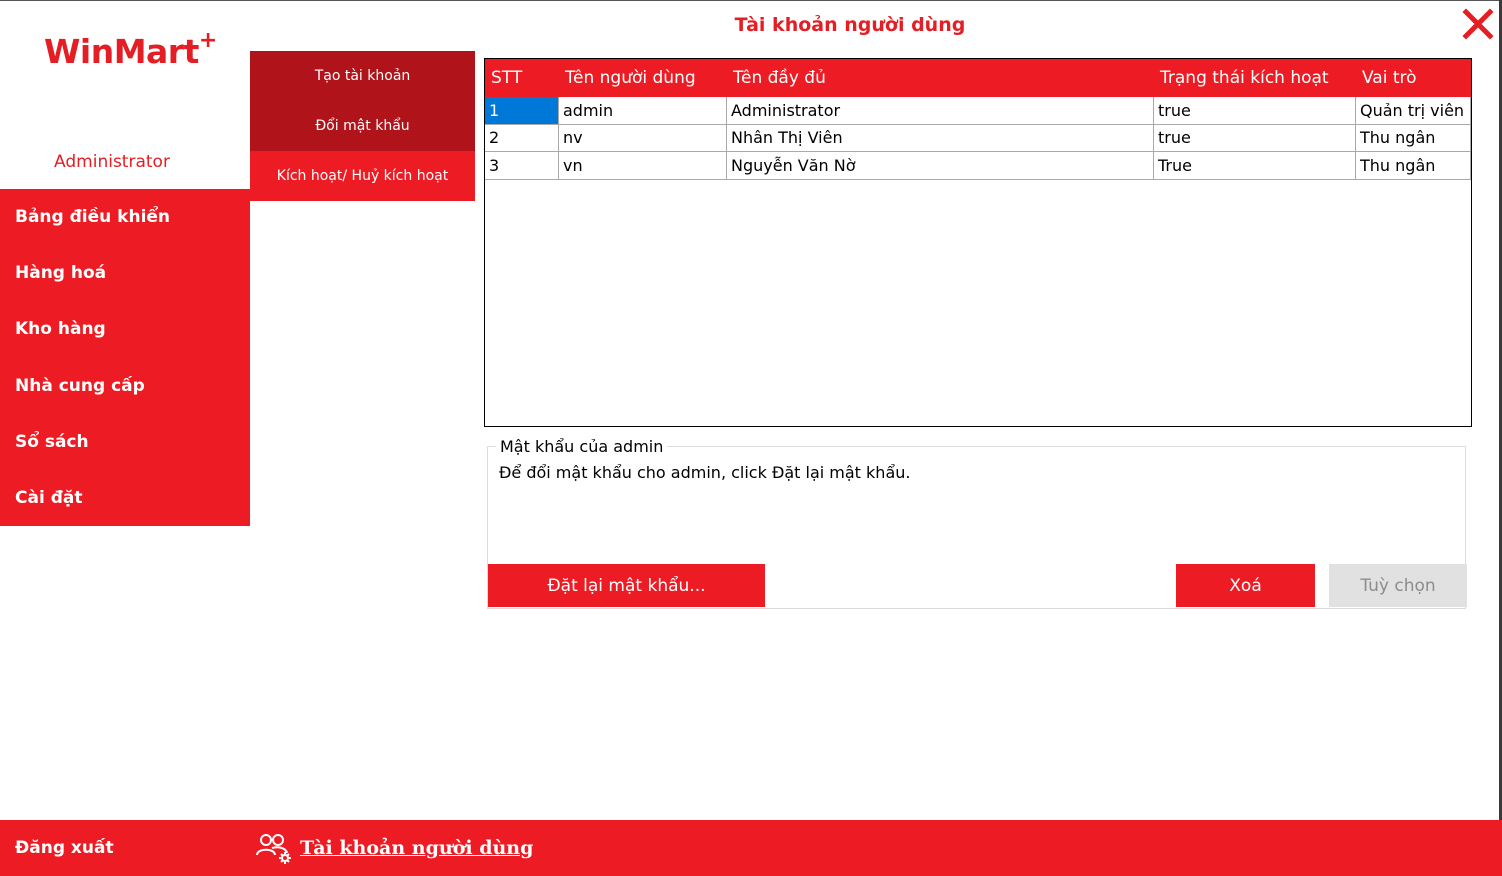 The image size is (1502, 876). I want to click on column-header-status: Trạng thái kích hoạt, so click(1255, 78).